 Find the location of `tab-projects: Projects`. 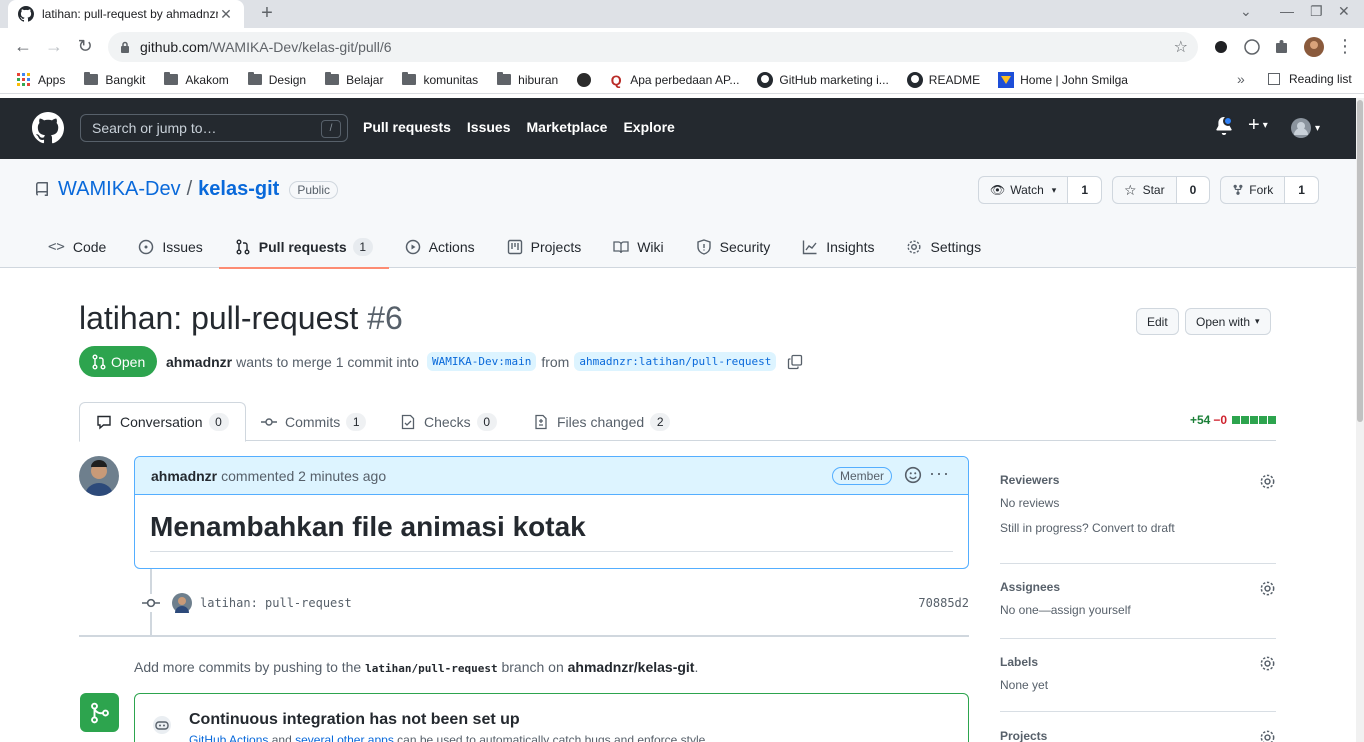

tab-projects: Projects is located at coordinates (544, 246).